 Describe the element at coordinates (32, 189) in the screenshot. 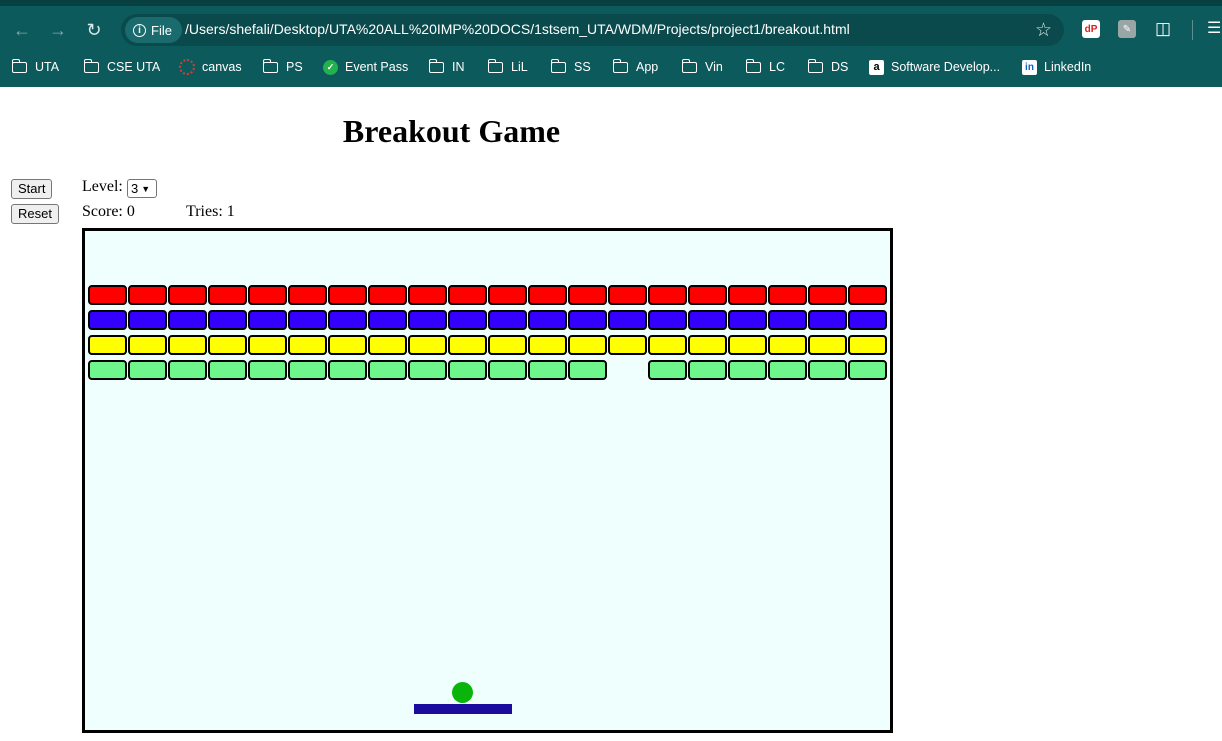

I see `start-button: Start` at that location.